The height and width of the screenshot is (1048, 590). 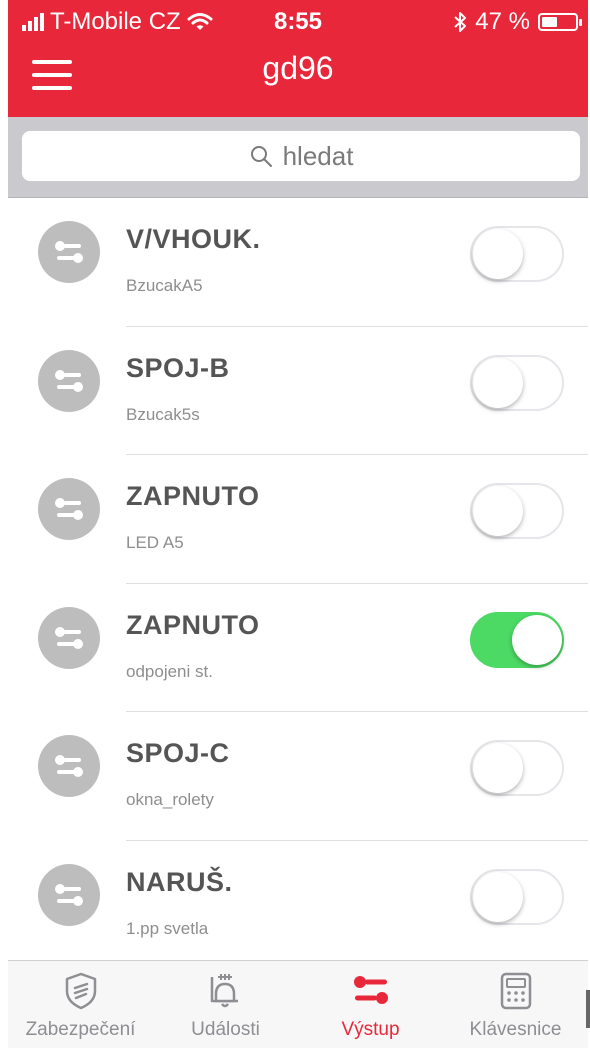 I want to click on output-row: SPOJ-B Bzucak5s, so click(x=298, y=391).